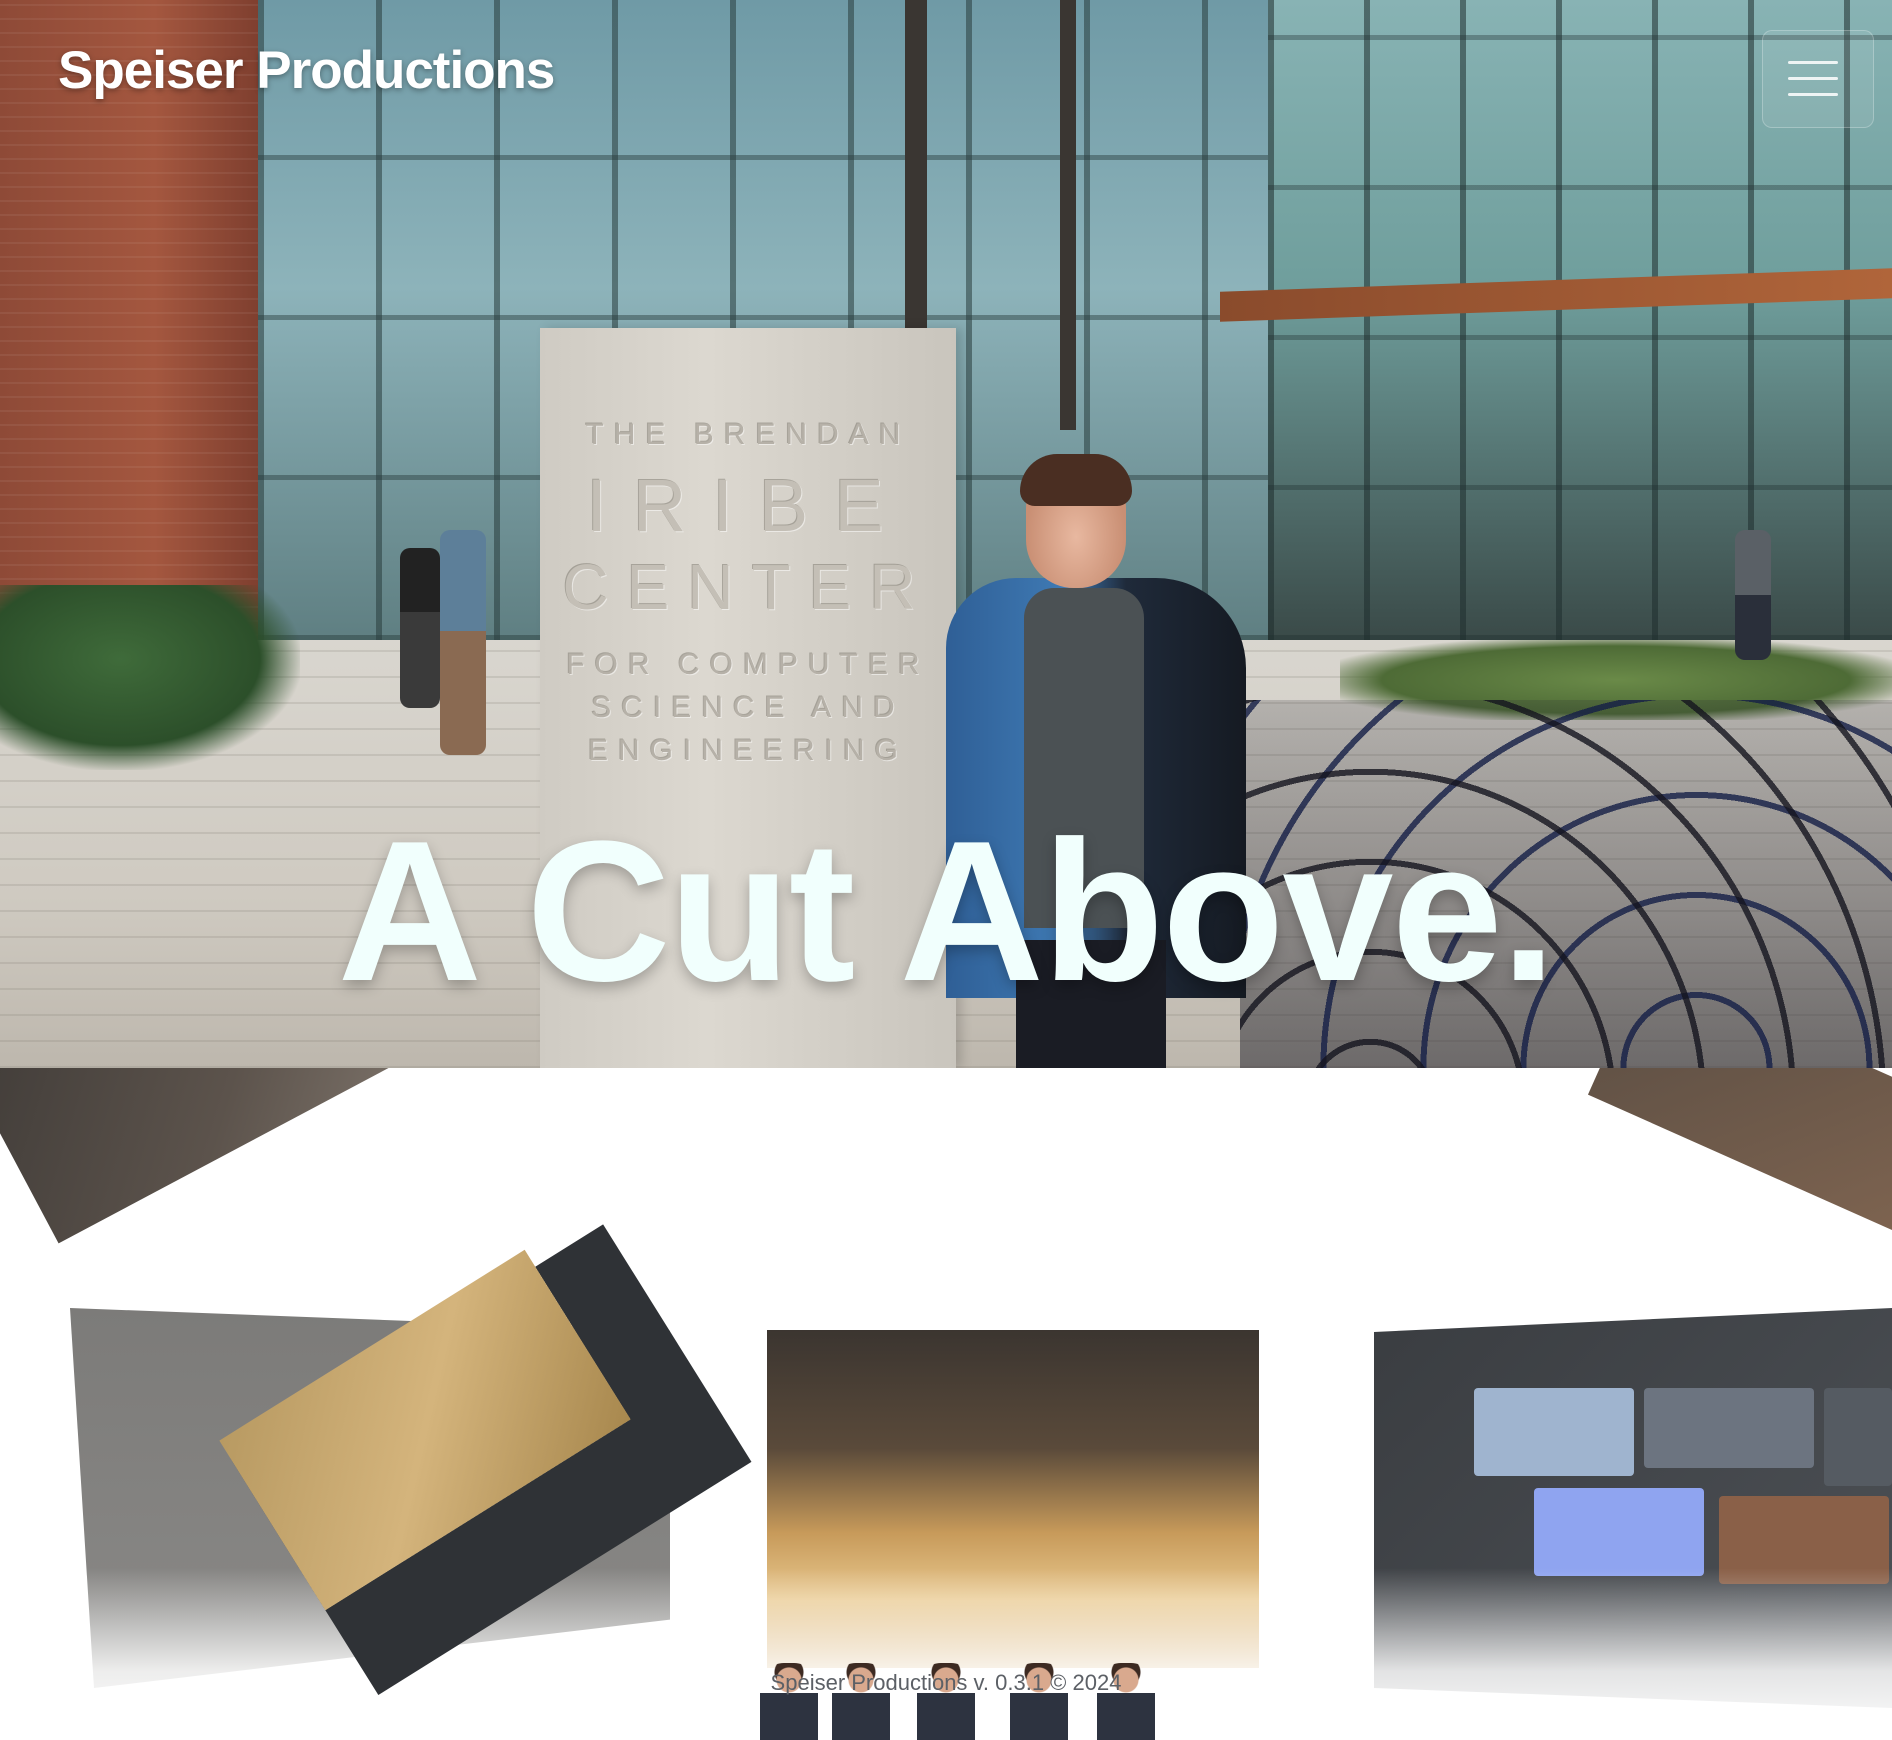 The image size is (1892, 1740). Describe the element at coordinates (748, 434) in the screenshot. I see `sign-line: THE BRENDAN` at that location.